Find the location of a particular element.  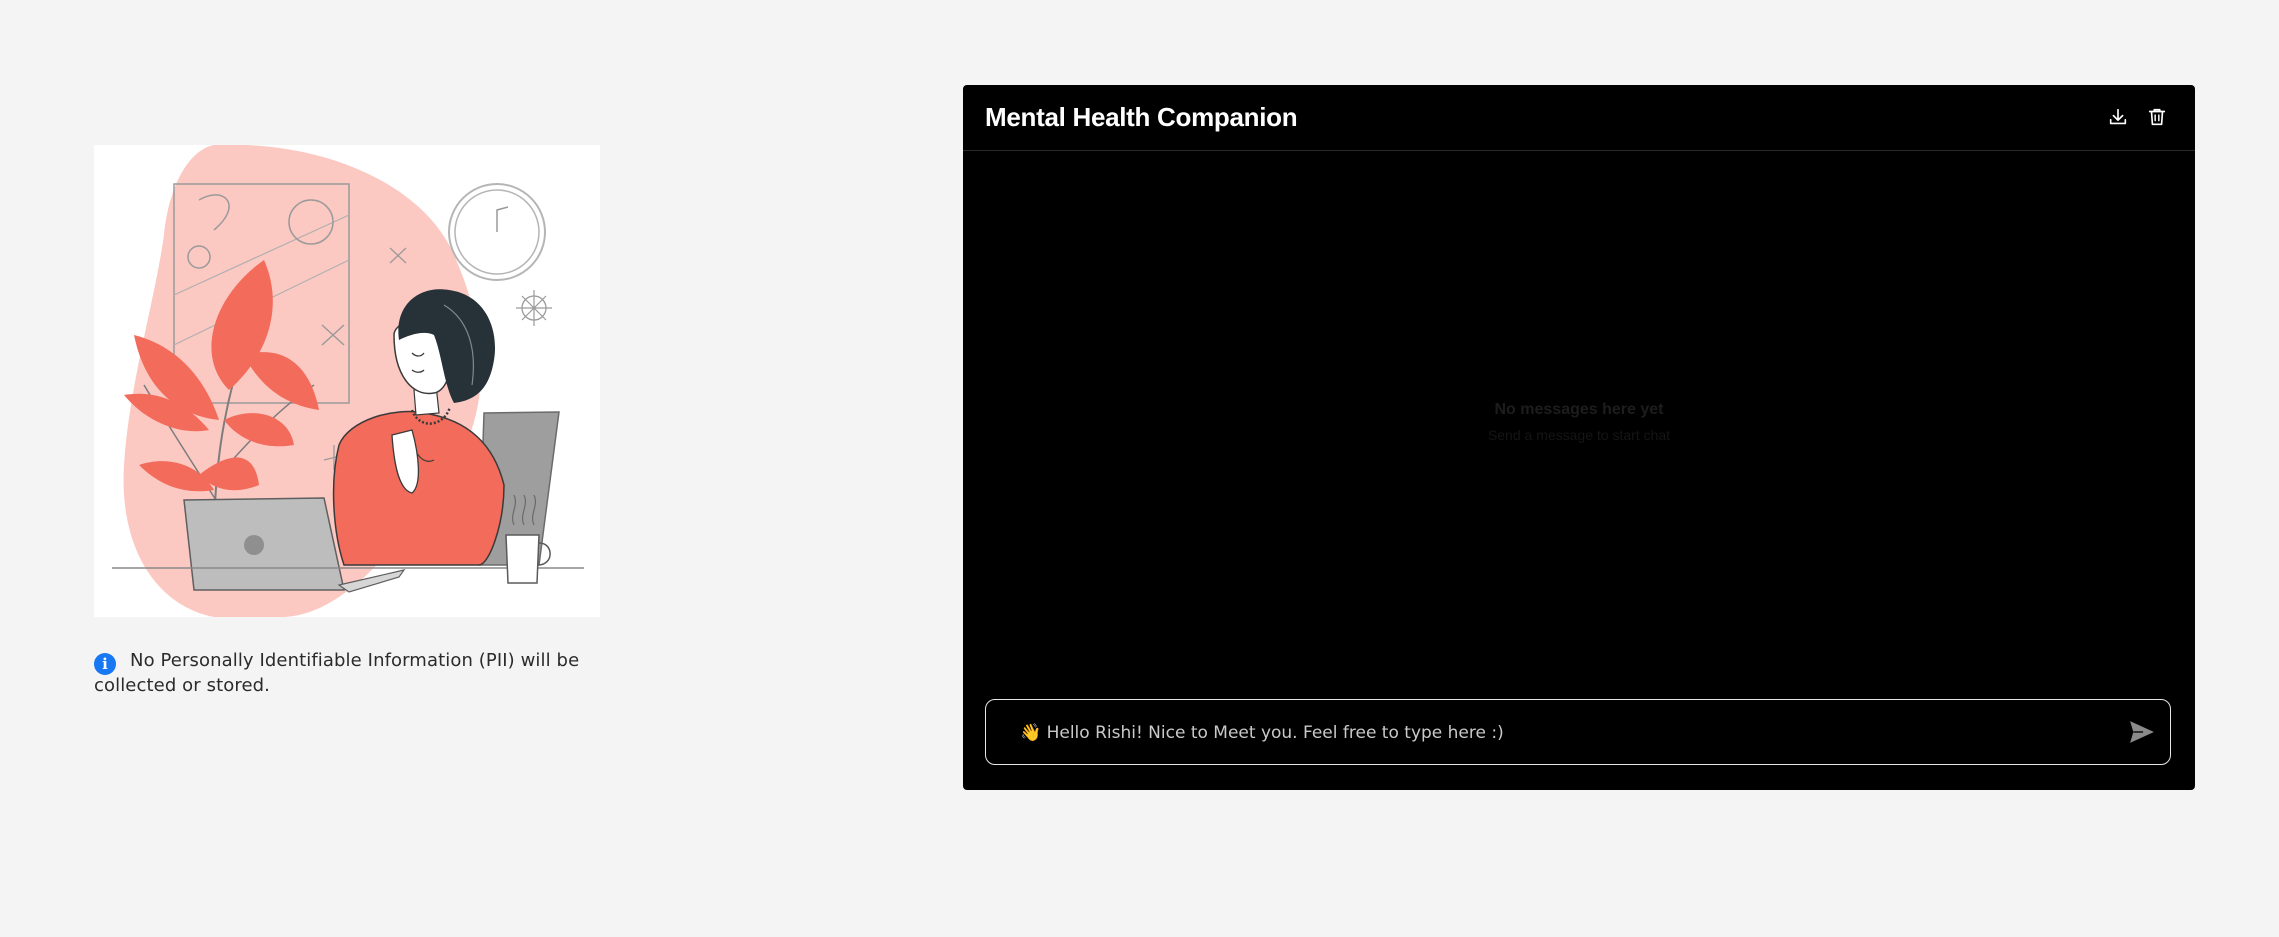

clear-chat-button is located at coordinates (2157, 117).